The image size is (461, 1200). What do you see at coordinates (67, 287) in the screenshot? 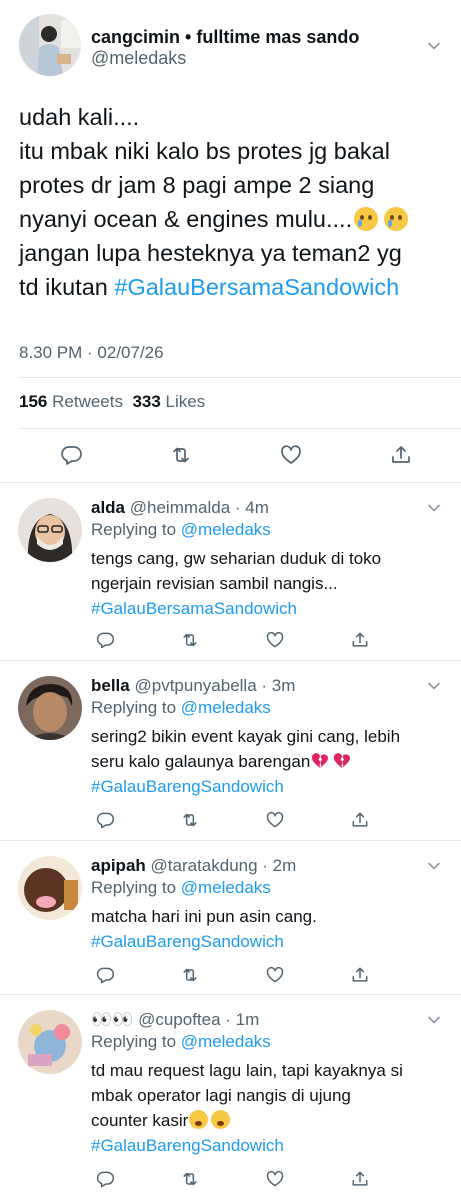
I see `tweet-line: td ikutan` at bounding box center [67, 287].